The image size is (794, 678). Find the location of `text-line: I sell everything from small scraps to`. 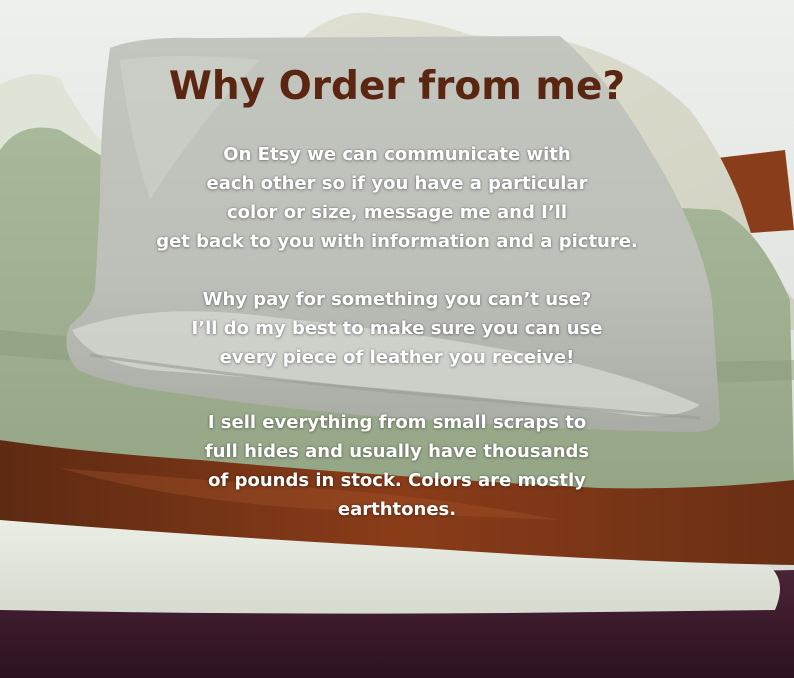

text-line: I sell everything from small scraps to is located at coordinates (397, 422).